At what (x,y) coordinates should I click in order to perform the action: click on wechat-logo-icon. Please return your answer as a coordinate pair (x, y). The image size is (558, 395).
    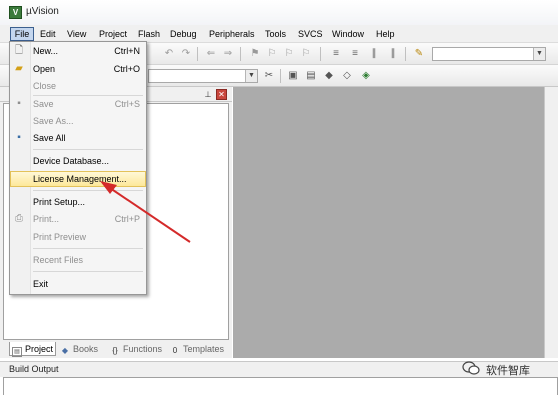
    Looking at the image, I should click on (471, 368).